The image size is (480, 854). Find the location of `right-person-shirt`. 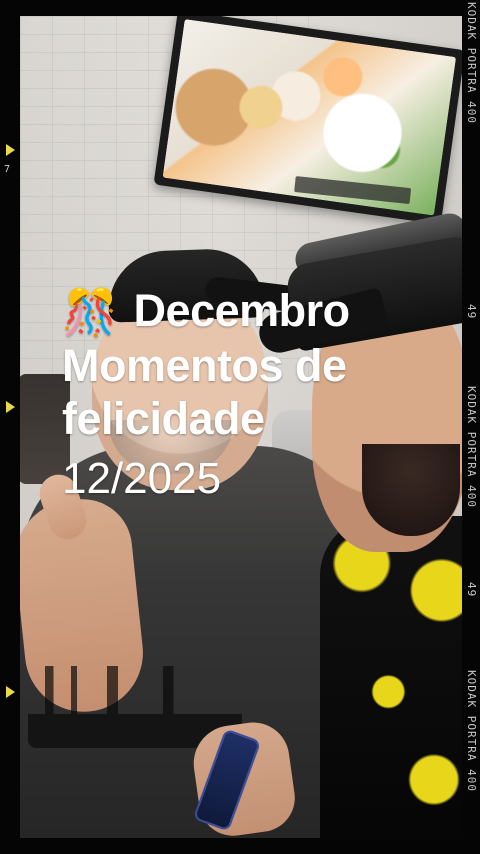

right-person-shirt is located at coordinates (391, 677).